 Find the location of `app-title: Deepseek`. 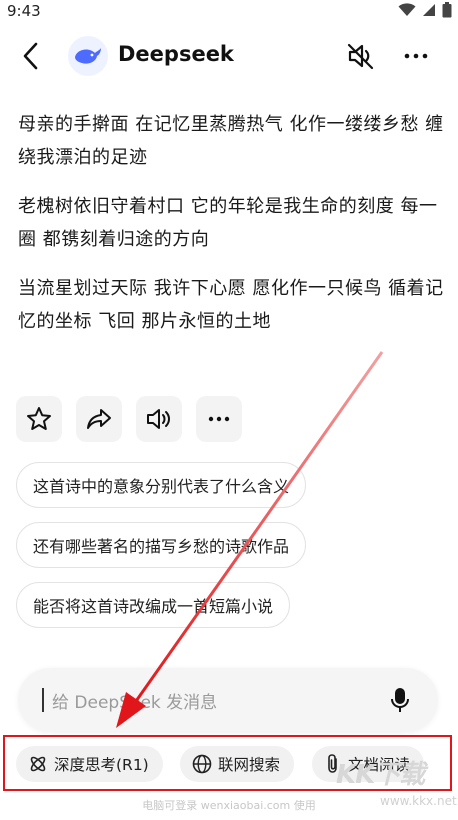

app-title: Deepseek is located at coordinates (176, 54).